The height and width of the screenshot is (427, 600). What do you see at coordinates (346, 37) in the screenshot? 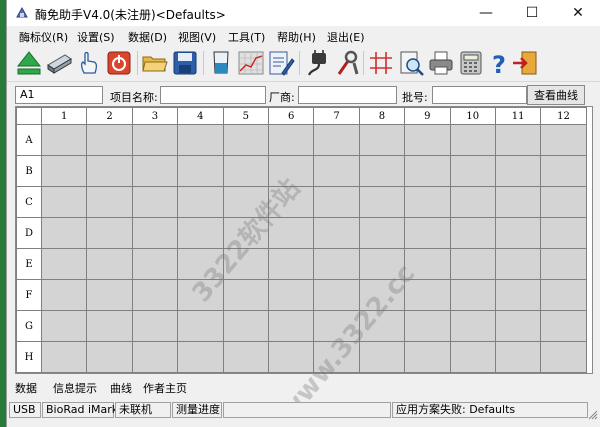
I see `menu-exit: 退出(E)` at bounding box center [346, 37].